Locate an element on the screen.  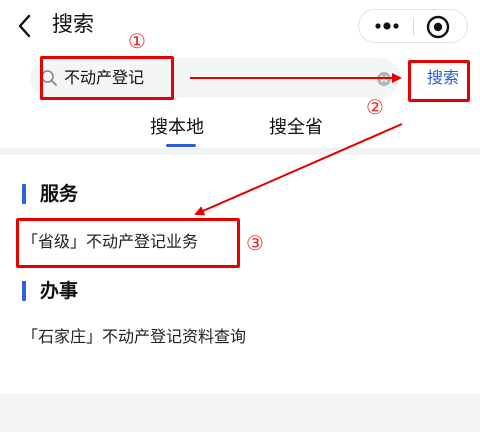
section-divider is located at coordinates (240, 151).